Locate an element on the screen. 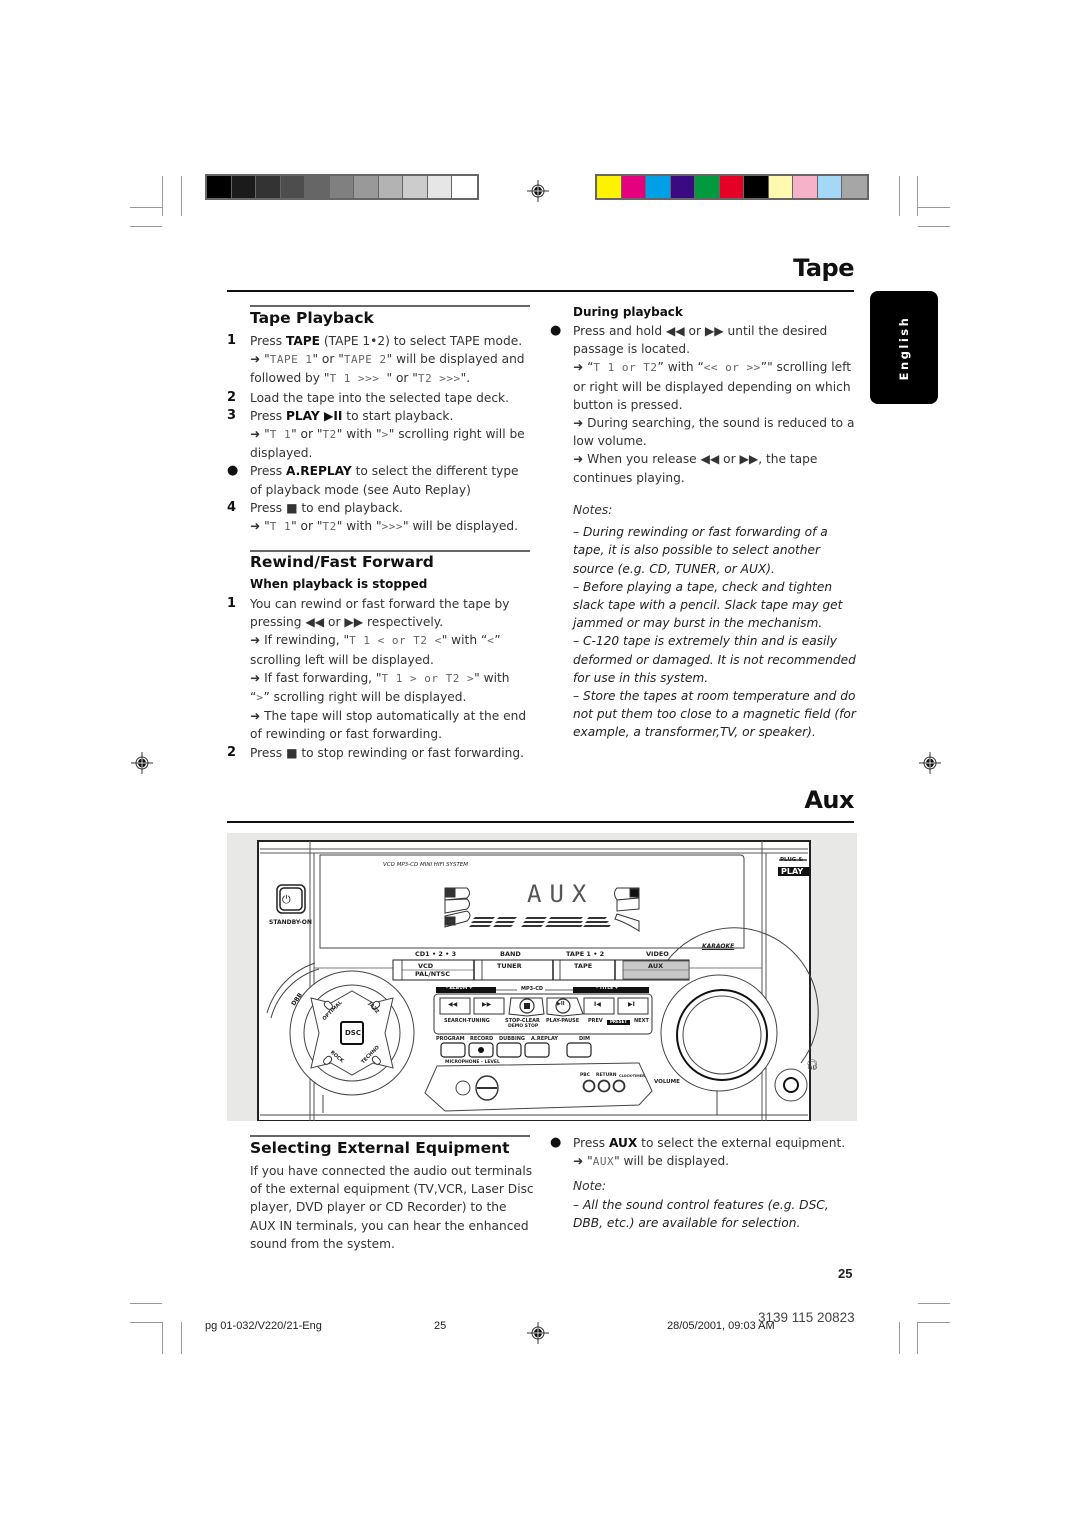 The image size is (1080, 1528). plug-play-logo-bottom: PLAY is located at coordinates (792, 871).